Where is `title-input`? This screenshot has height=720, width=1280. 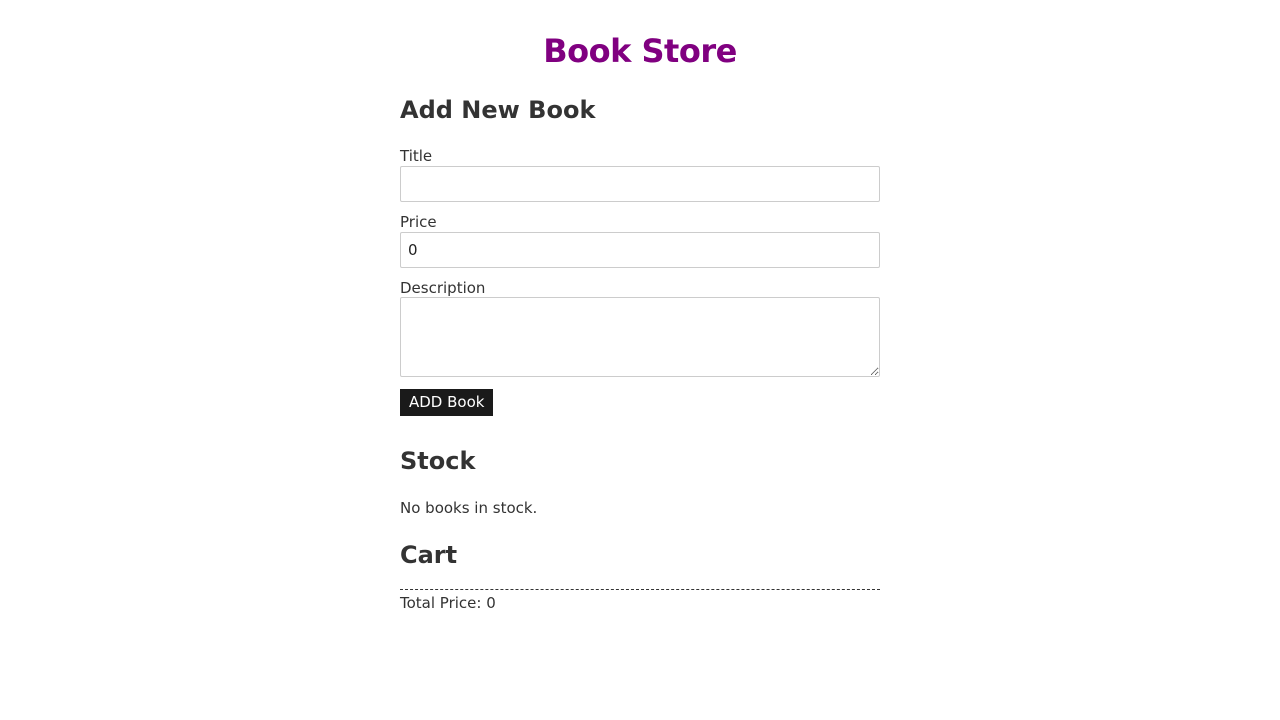 title-input is located at coordinates (640, 184).